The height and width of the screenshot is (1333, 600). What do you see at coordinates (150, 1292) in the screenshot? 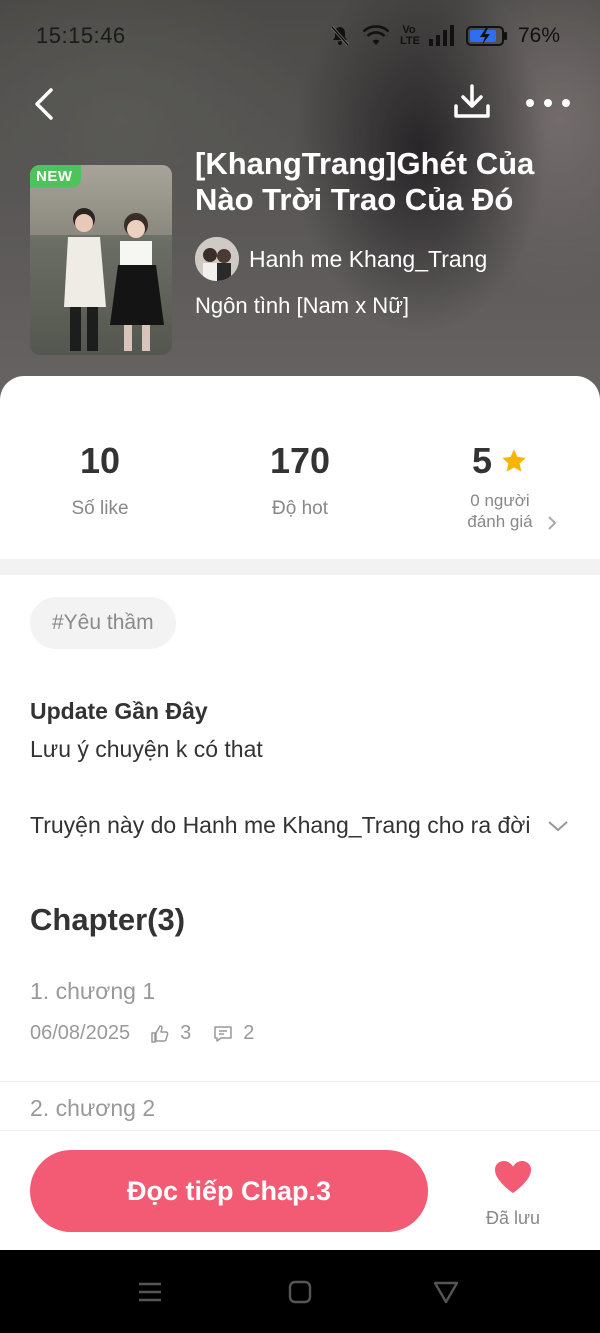
I see `recent-apps-icon` at bounding box center [150, 1292].